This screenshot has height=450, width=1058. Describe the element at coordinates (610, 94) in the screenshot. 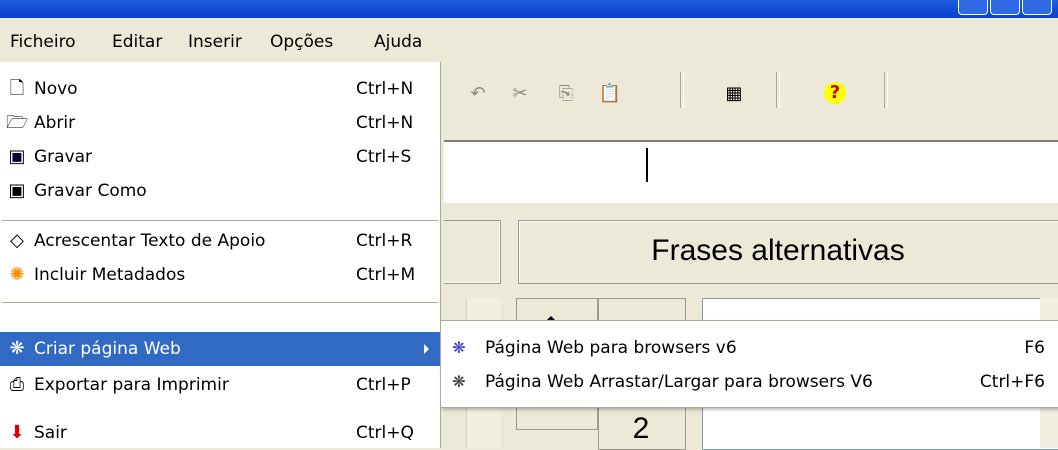

I see `paste-icon: 📋` at that location.